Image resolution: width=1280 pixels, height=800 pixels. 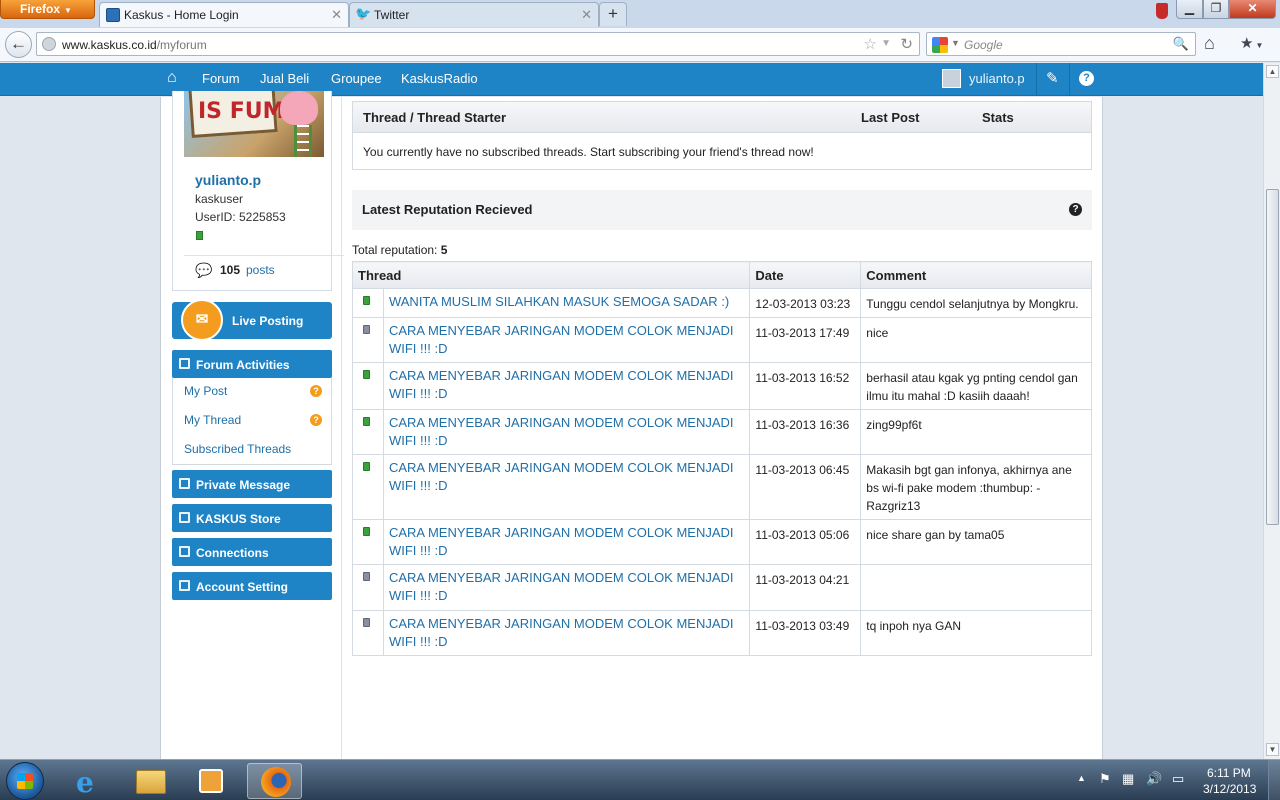 What do you see at coordinates (212, 420) in the screenshot?
I see `sidebar-item-my-thread: My Thread` at bounding box center [212, 420].